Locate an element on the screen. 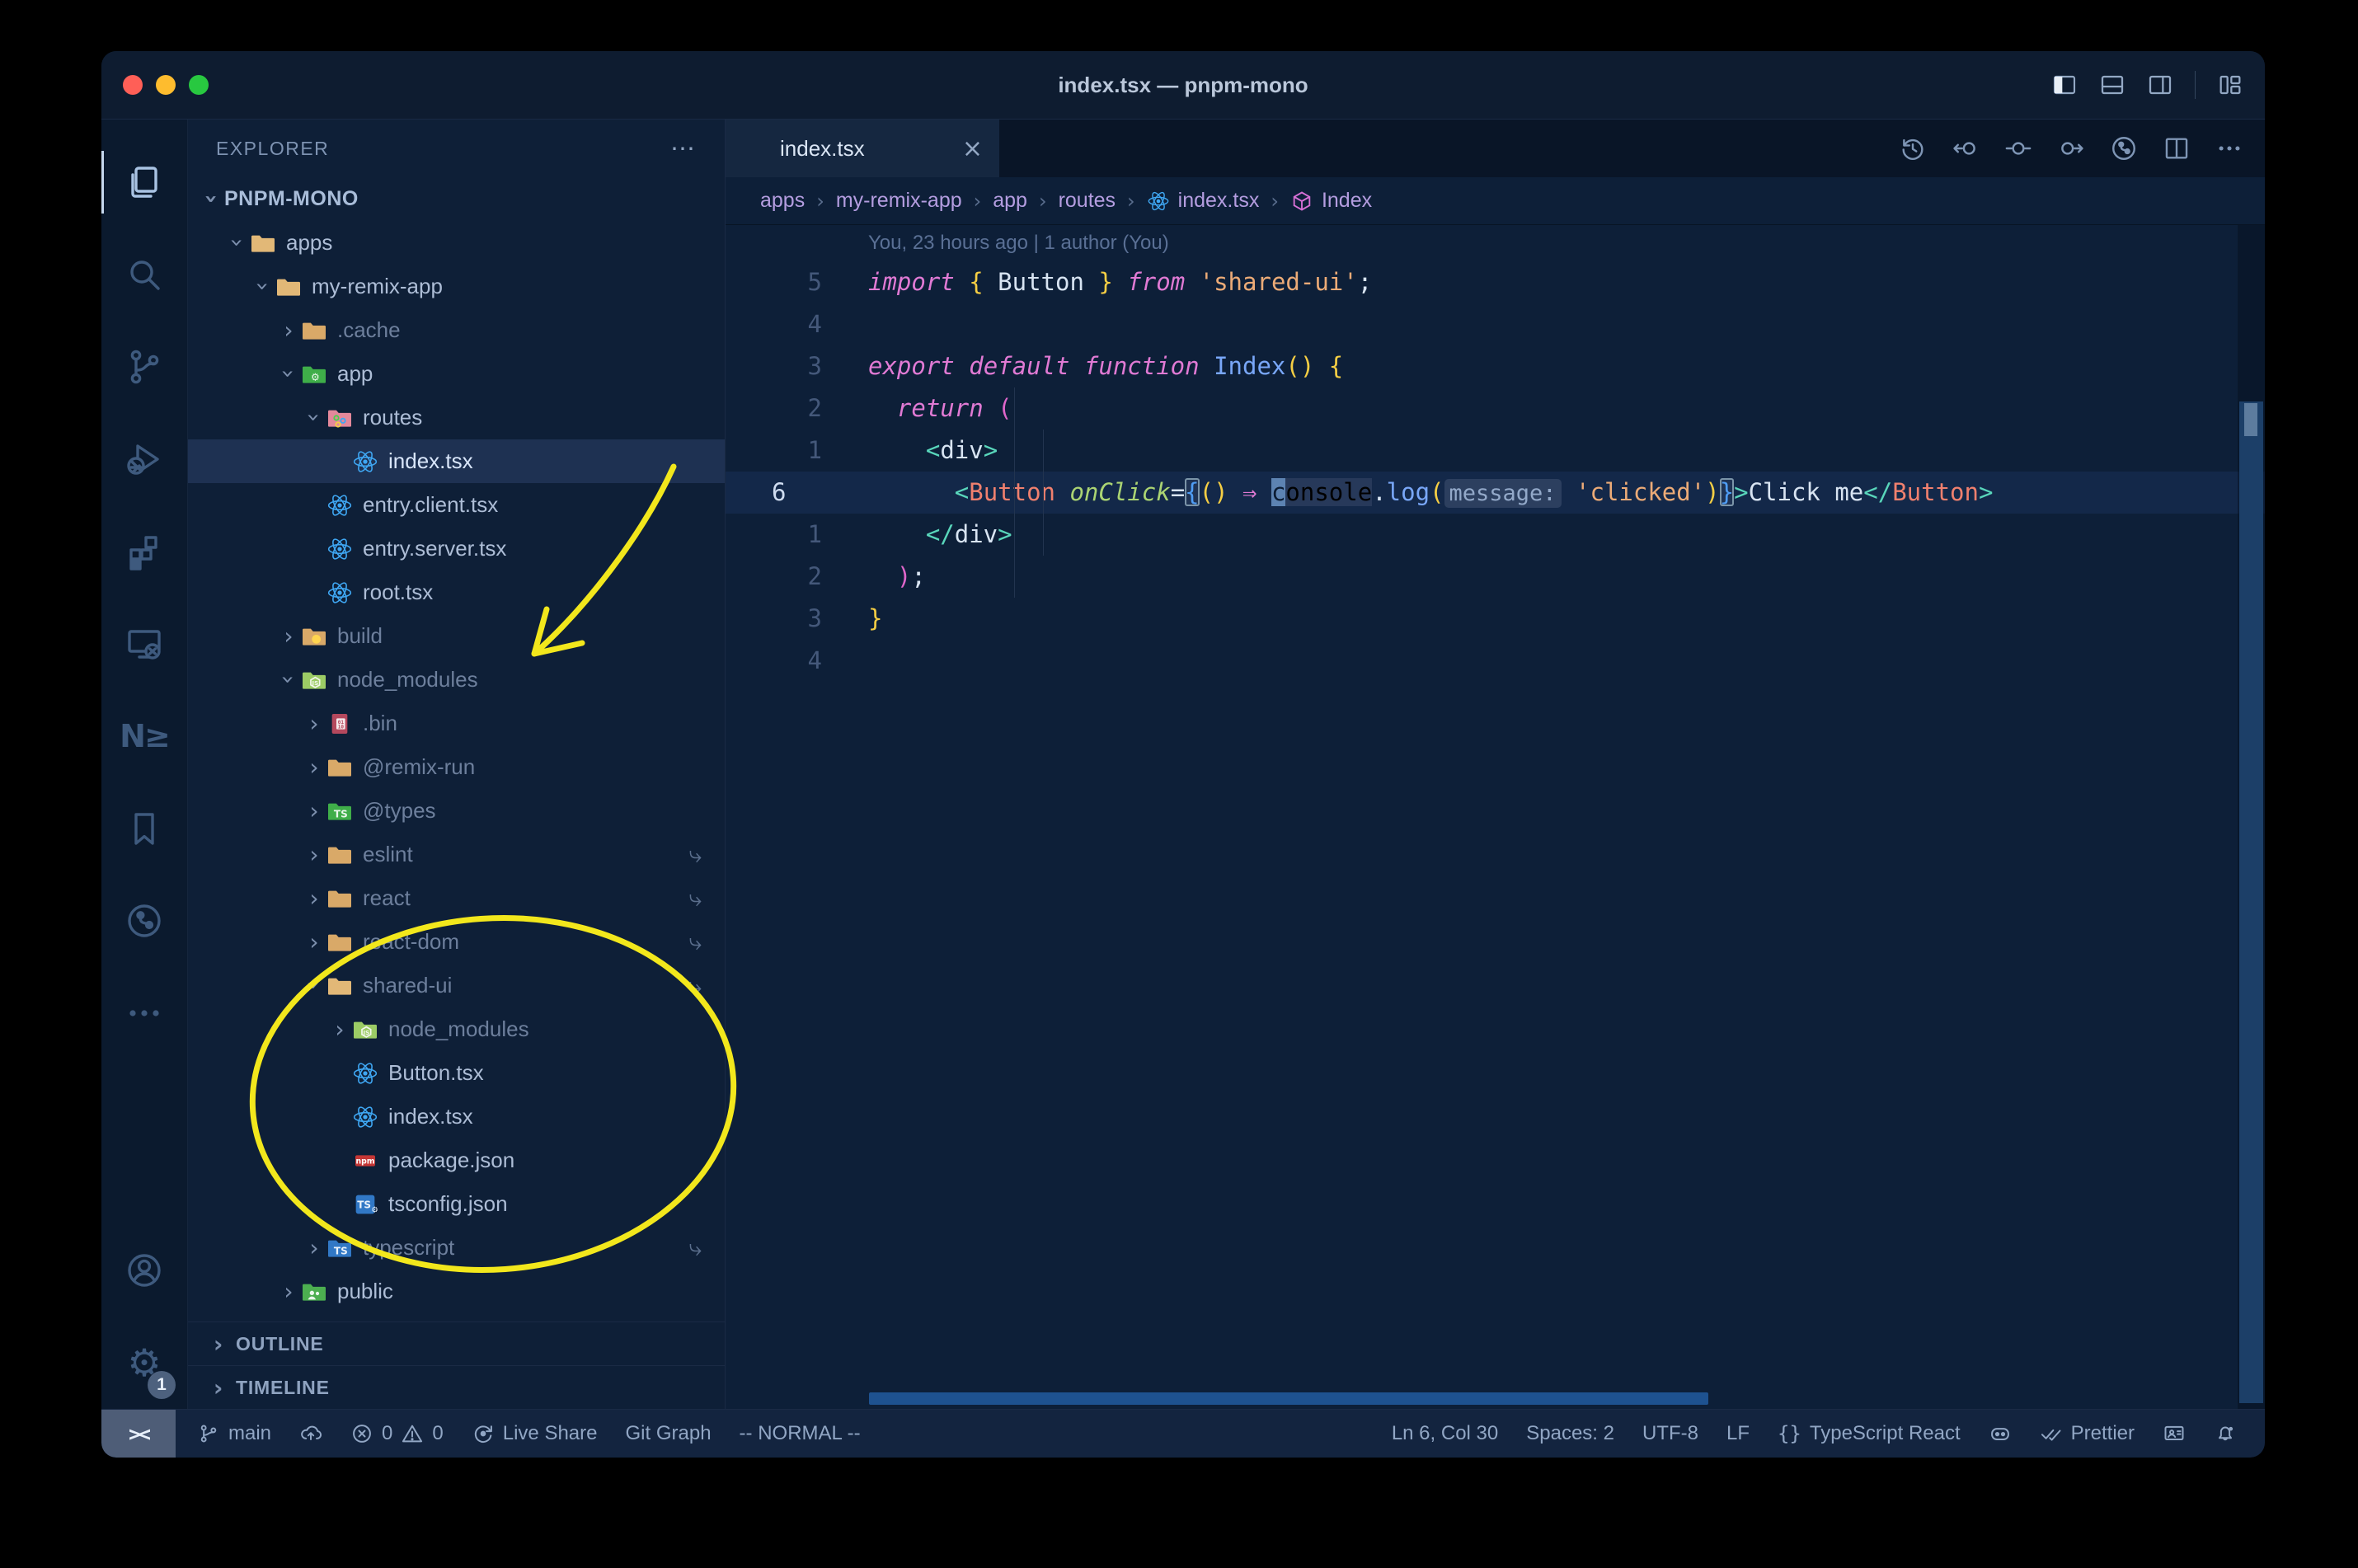  toggle-panel-icon is located at coordinates (2112, 85).